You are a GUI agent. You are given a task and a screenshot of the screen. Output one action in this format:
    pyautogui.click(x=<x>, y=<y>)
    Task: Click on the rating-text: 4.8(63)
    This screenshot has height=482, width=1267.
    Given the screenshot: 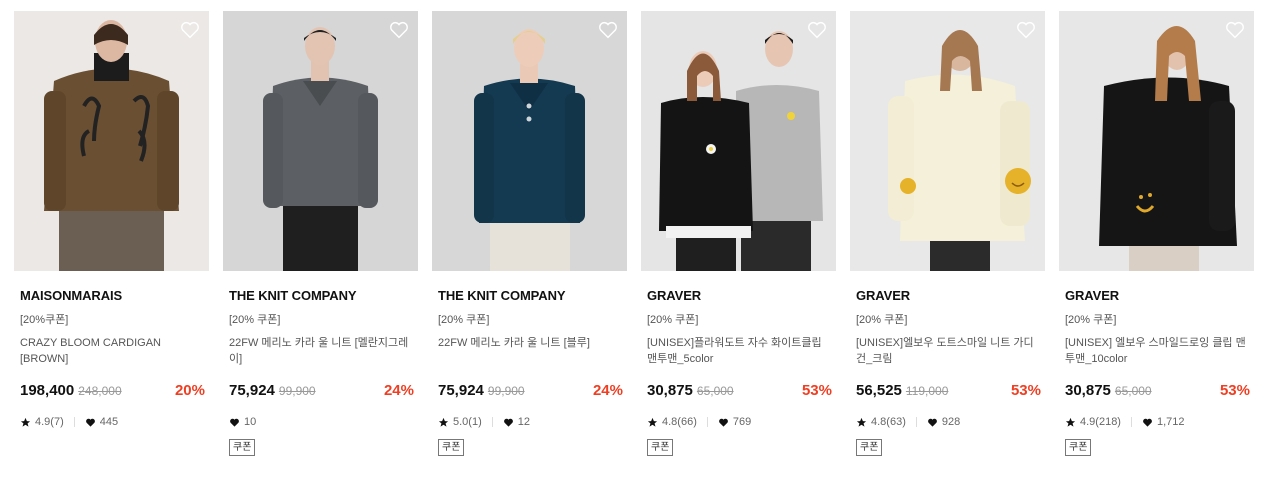 What is the action you would take?
    pyautogui.click(x=888, y=422)
    